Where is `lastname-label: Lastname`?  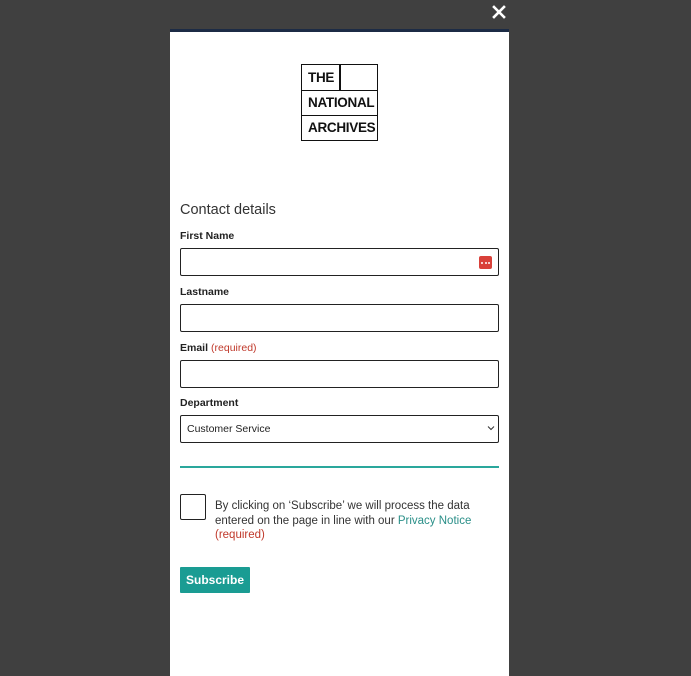
lastname-label: Lastname is located at coordinates (205, 292).